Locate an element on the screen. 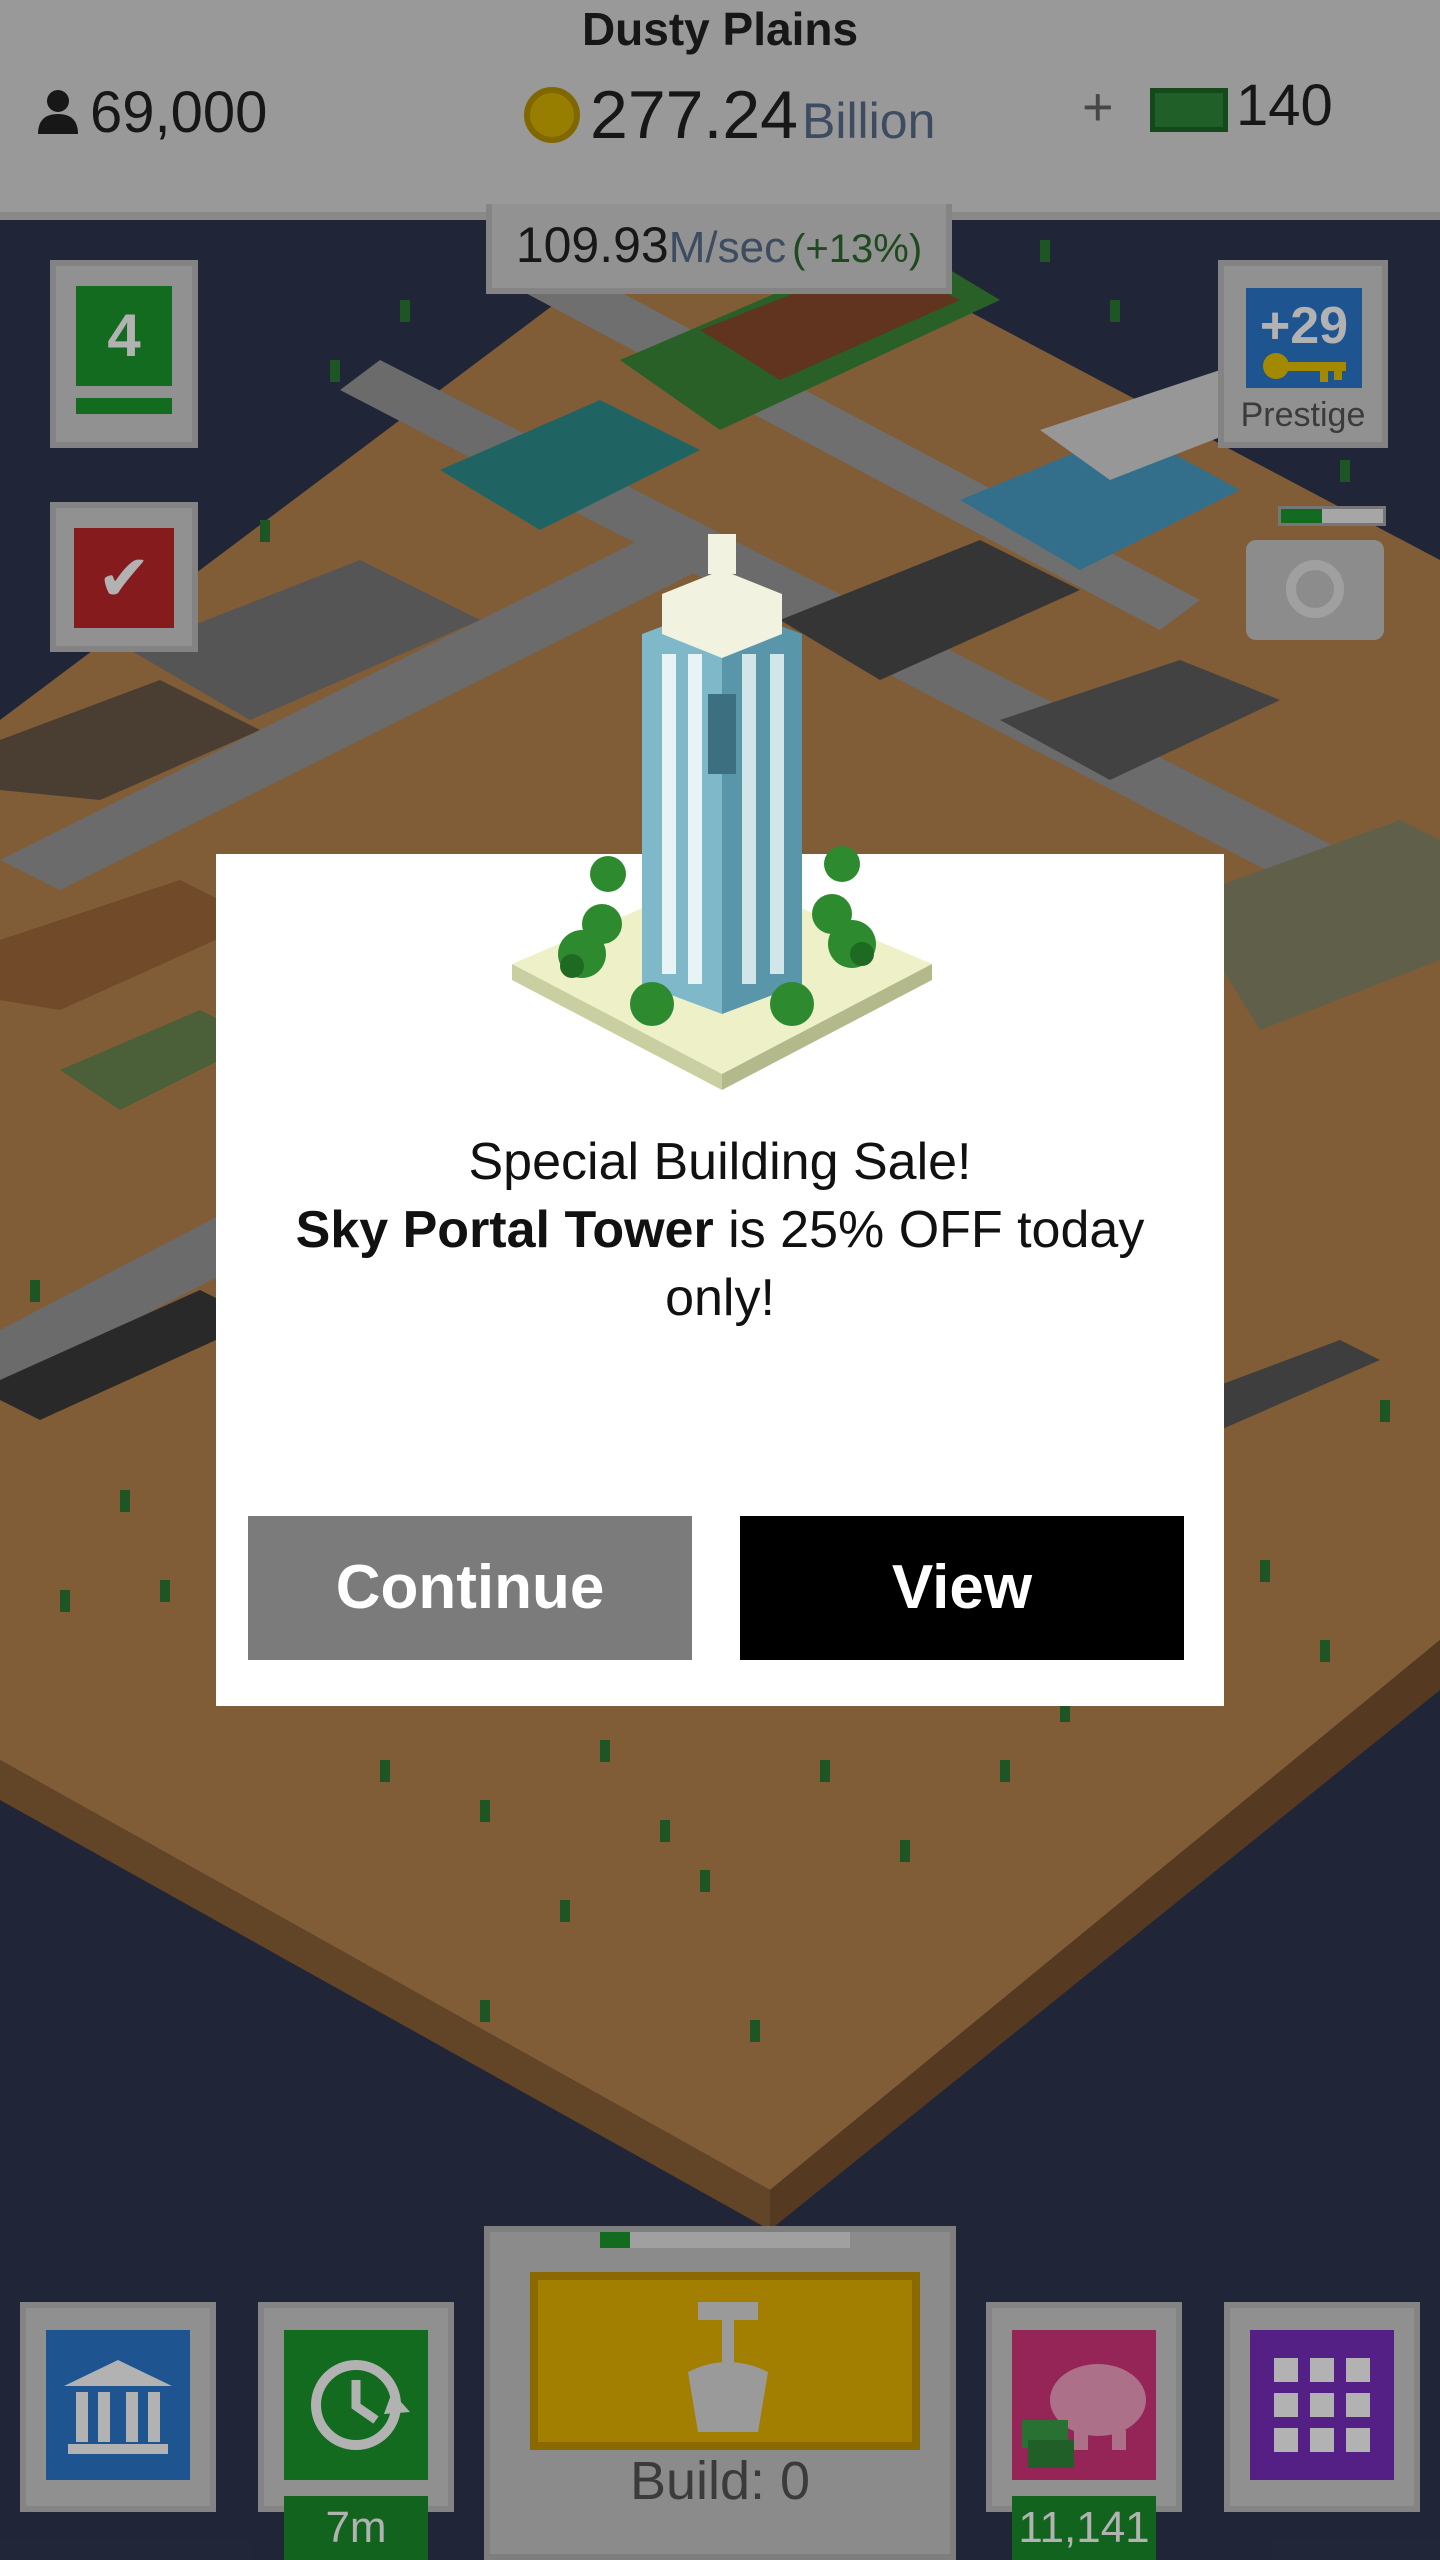 Image resolution: width=1440 pixels, height=2560 pixels. continue-button: Continue is located at coordinates (470, 1588).